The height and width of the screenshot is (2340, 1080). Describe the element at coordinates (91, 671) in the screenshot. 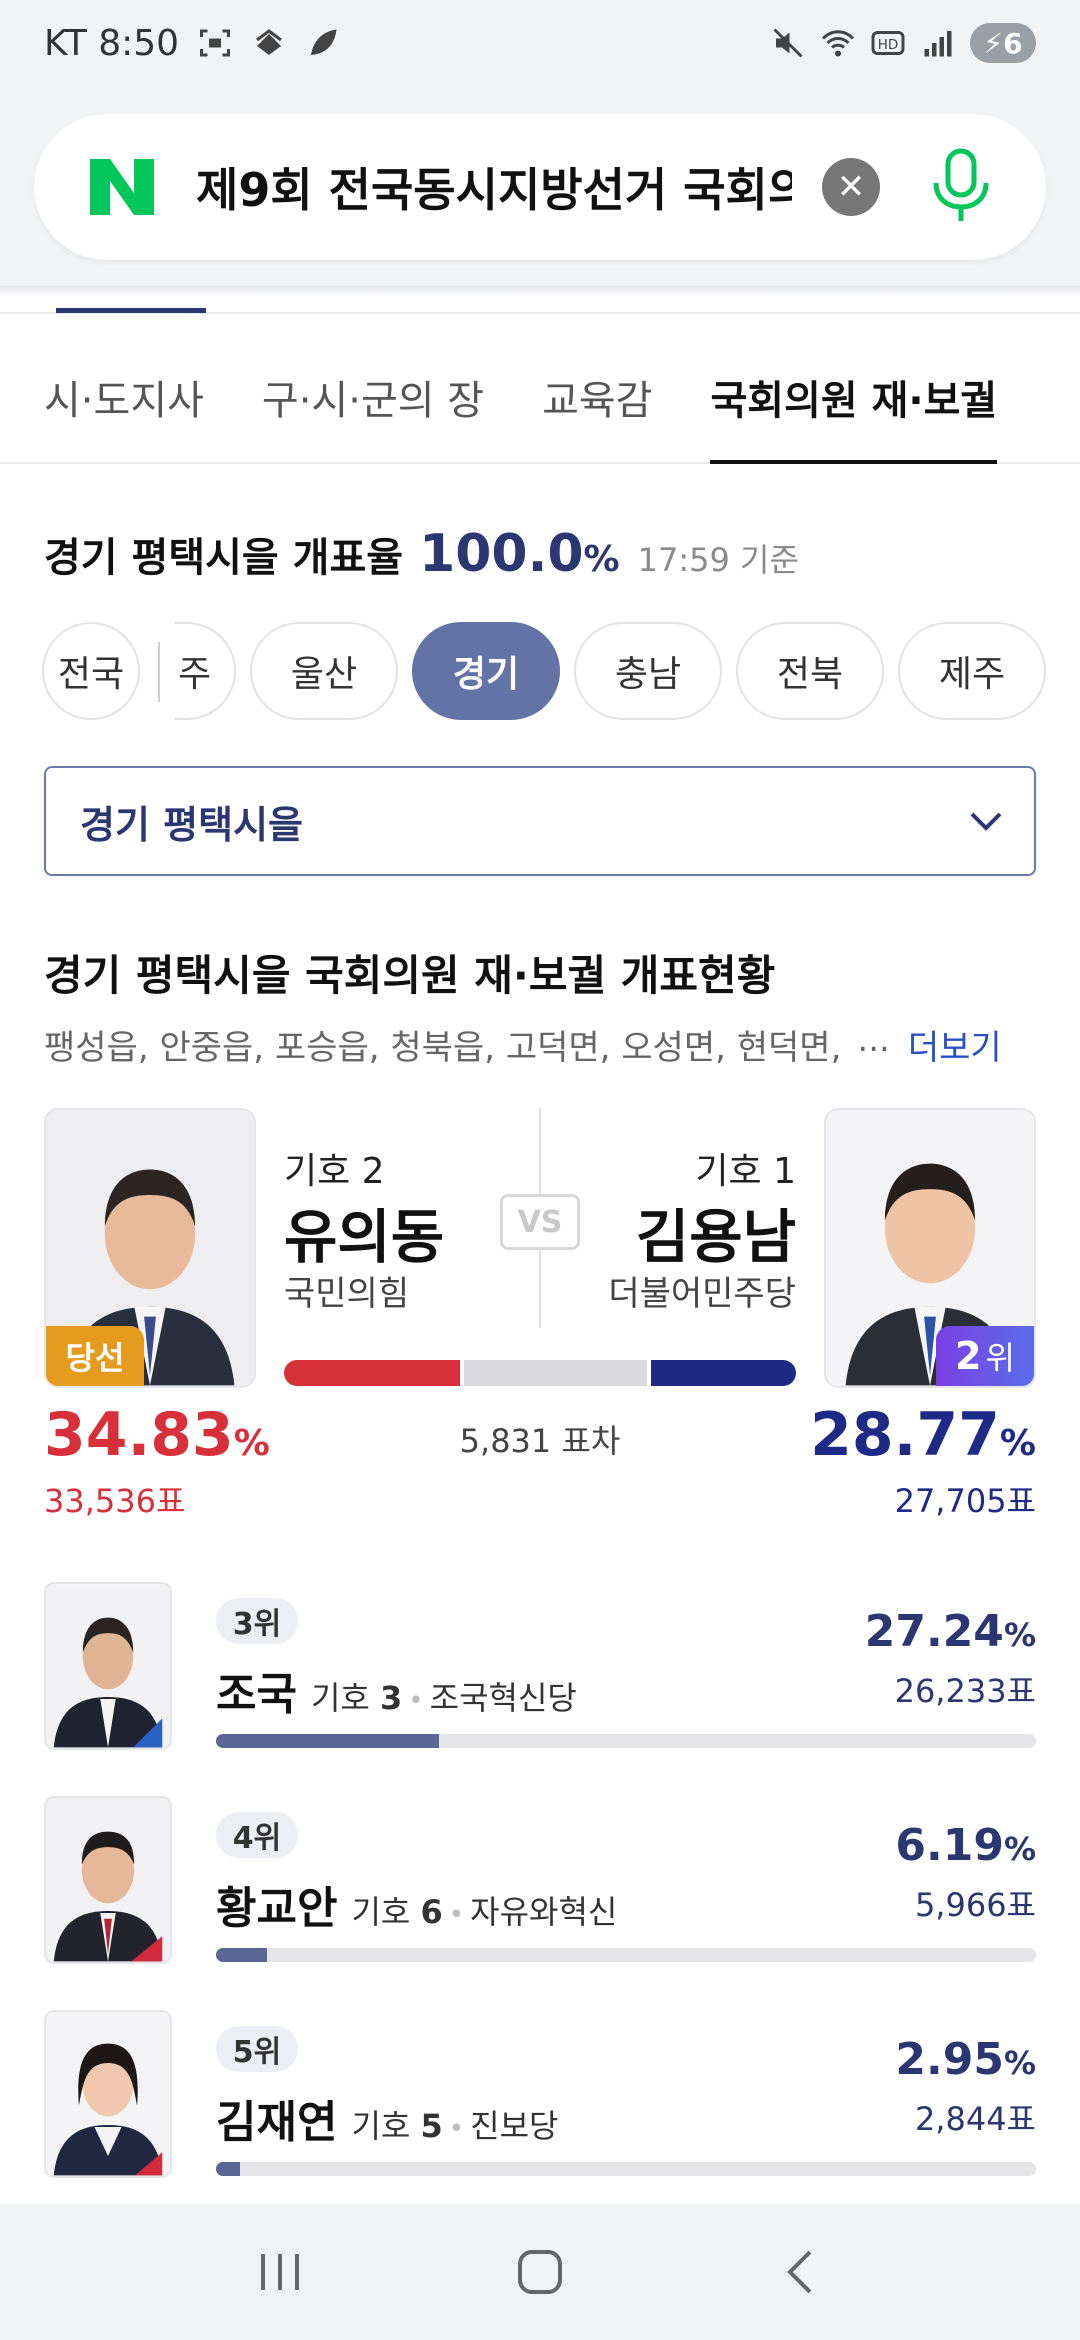

I see `region-chip-national: 전국` at that location.